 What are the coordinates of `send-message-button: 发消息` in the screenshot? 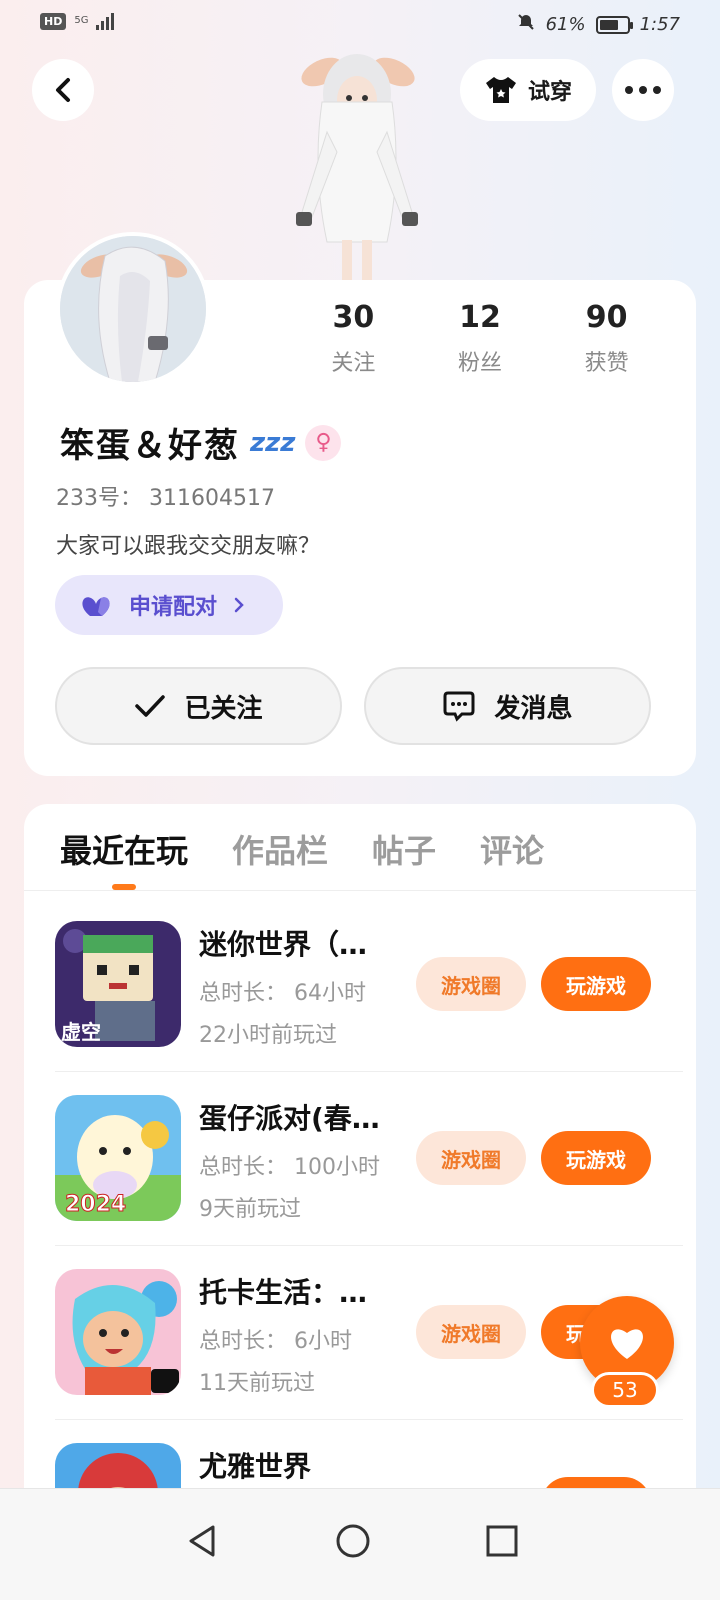 It's located at (507, 706).